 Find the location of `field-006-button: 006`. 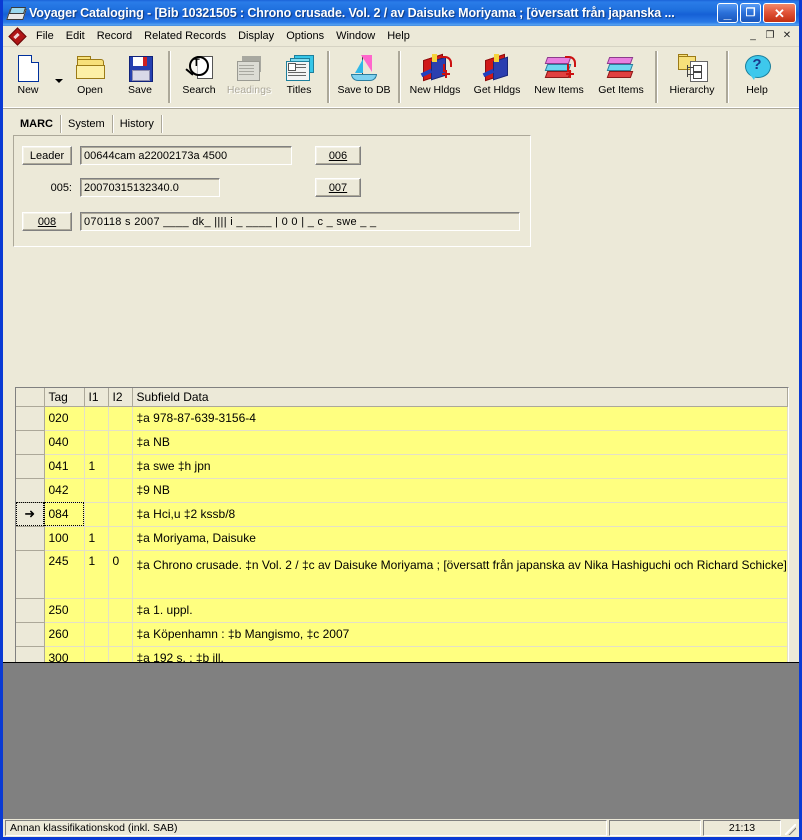

field-006-button: 006 is located at coordinates (338, 155).